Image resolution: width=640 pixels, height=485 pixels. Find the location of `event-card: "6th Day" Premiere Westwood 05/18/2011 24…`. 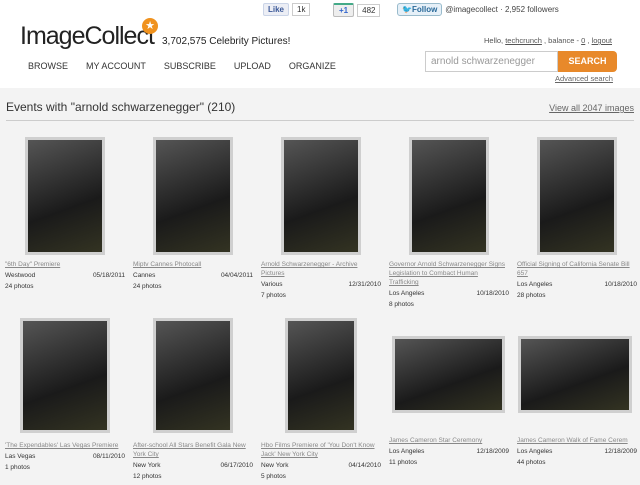

event-card: "6th Day" Premiere Westwood 05/18/2011 24… is located at coordinates (65, 276).